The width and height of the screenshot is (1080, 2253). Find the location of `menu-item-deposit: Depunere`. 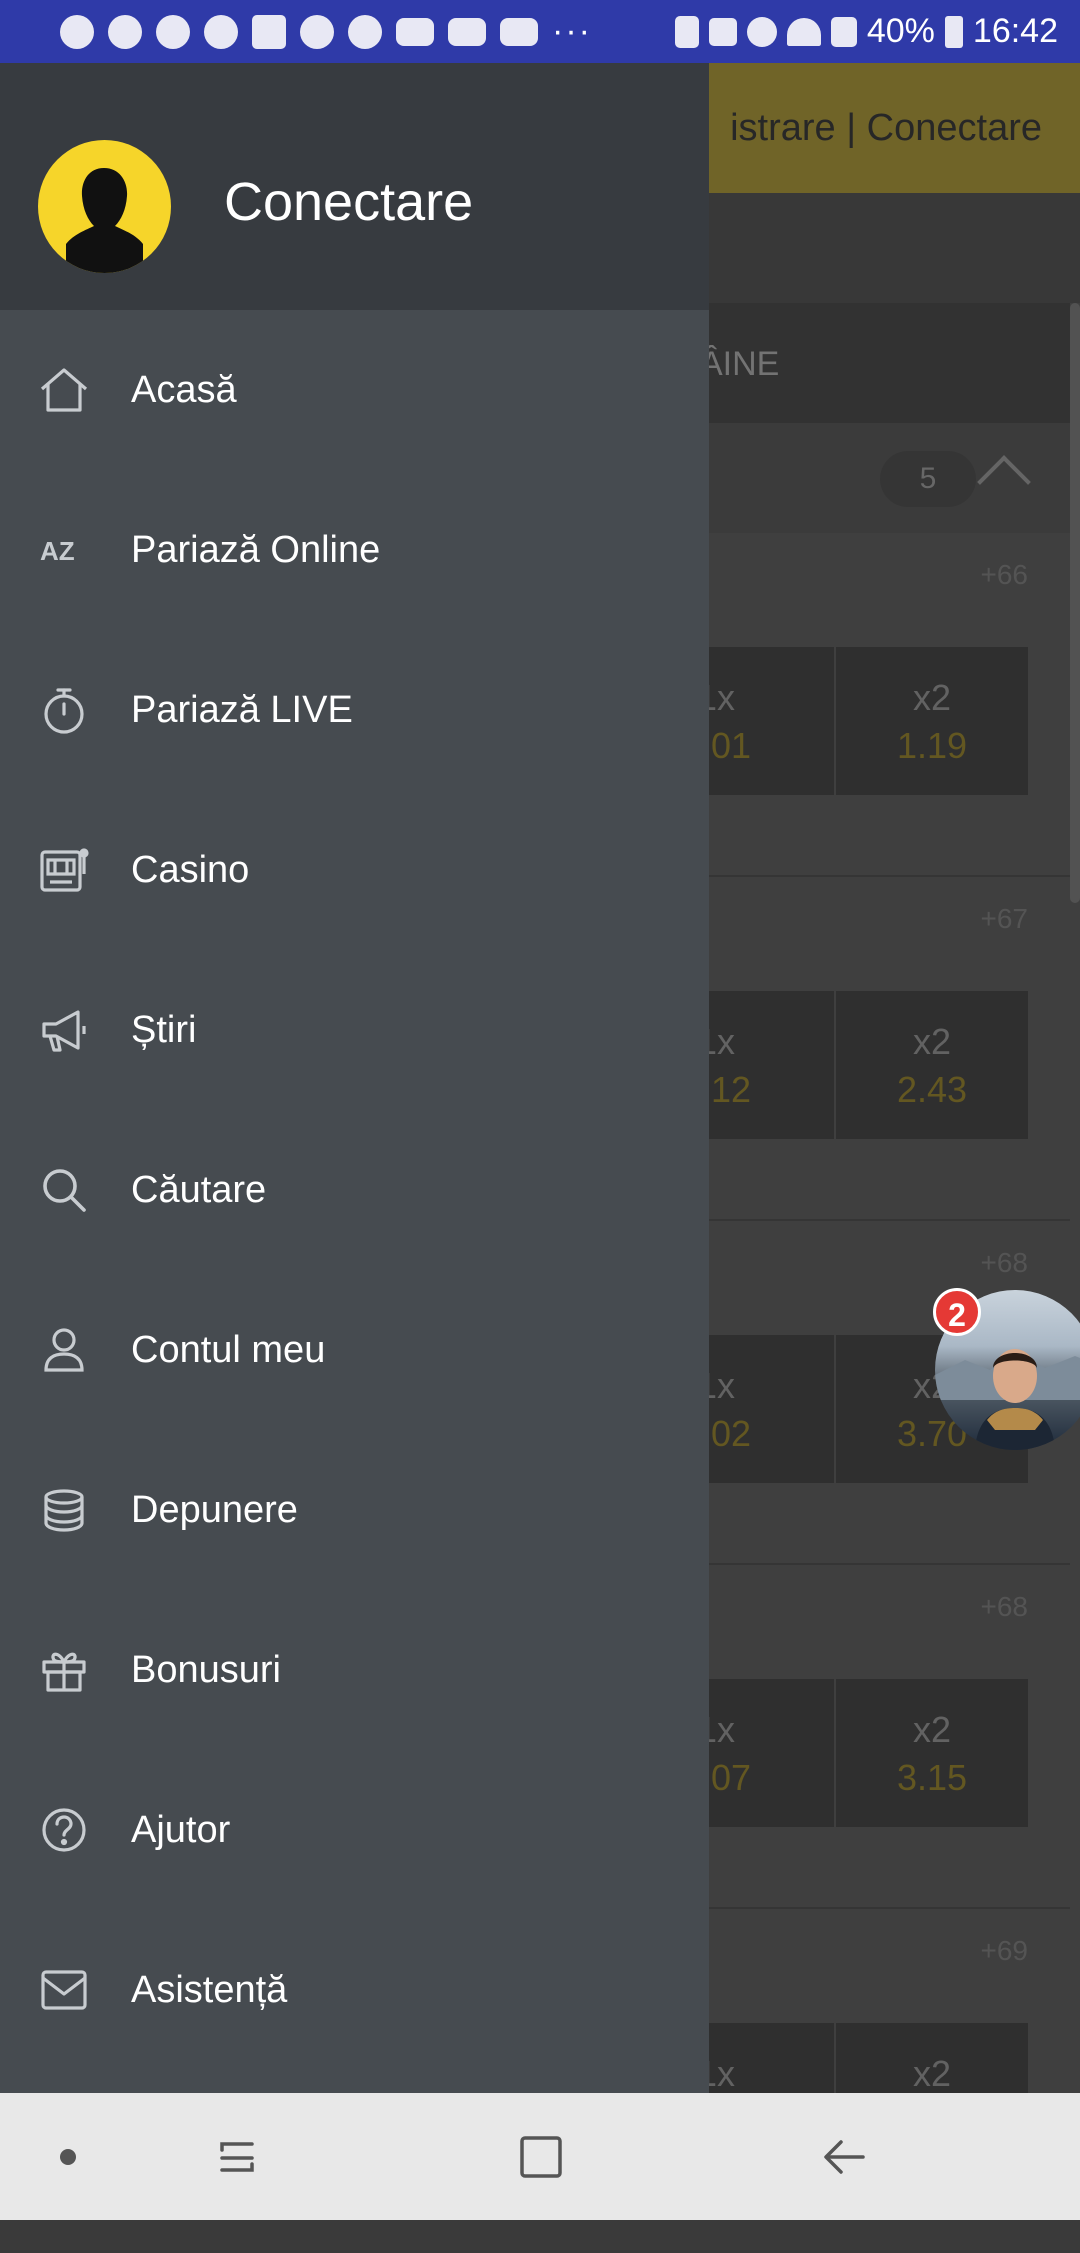

menu-item-deposit: Depunere is located at coordinates (354, 1510).